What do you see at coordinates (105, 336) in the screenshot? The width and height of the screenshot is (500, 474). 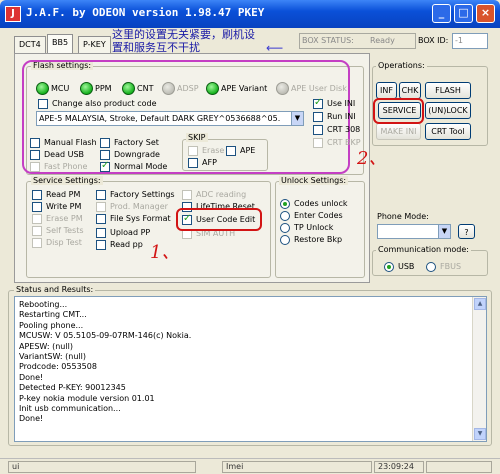 I see `log-line: MCUSW: V 05.5105-09-07RM-146(c) Nokia.` at bounding box center [105, 336].